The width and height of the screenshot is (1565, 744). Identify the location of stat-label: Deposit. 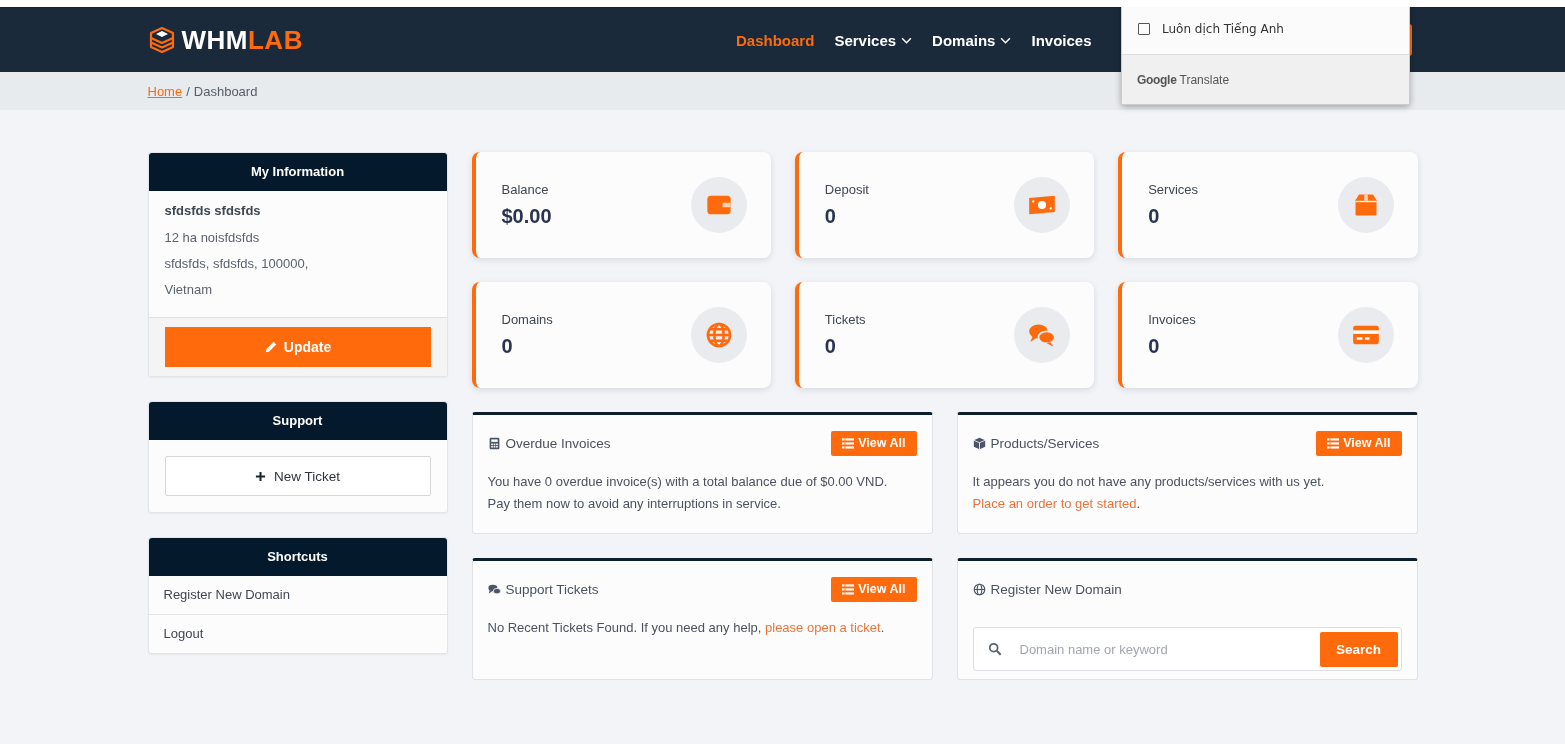
(846, 189).